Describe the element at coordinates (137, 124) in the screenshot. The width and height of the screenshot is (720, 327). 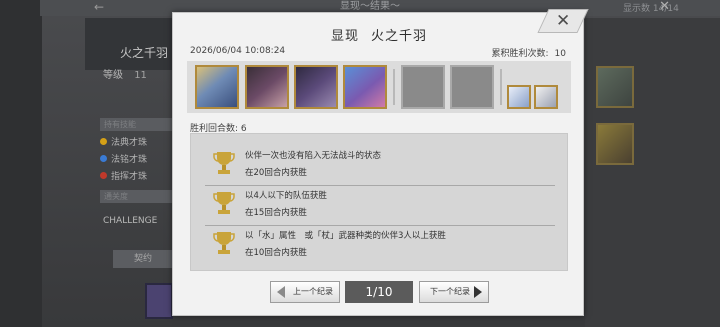
I see `skill-list-header: 持有技能` at that location.